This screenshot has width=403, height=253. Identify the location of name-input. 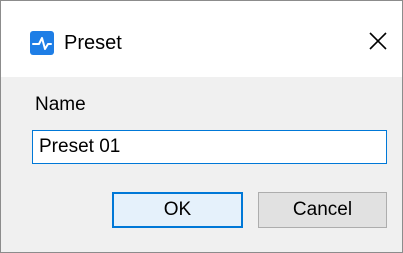
(209, 147).